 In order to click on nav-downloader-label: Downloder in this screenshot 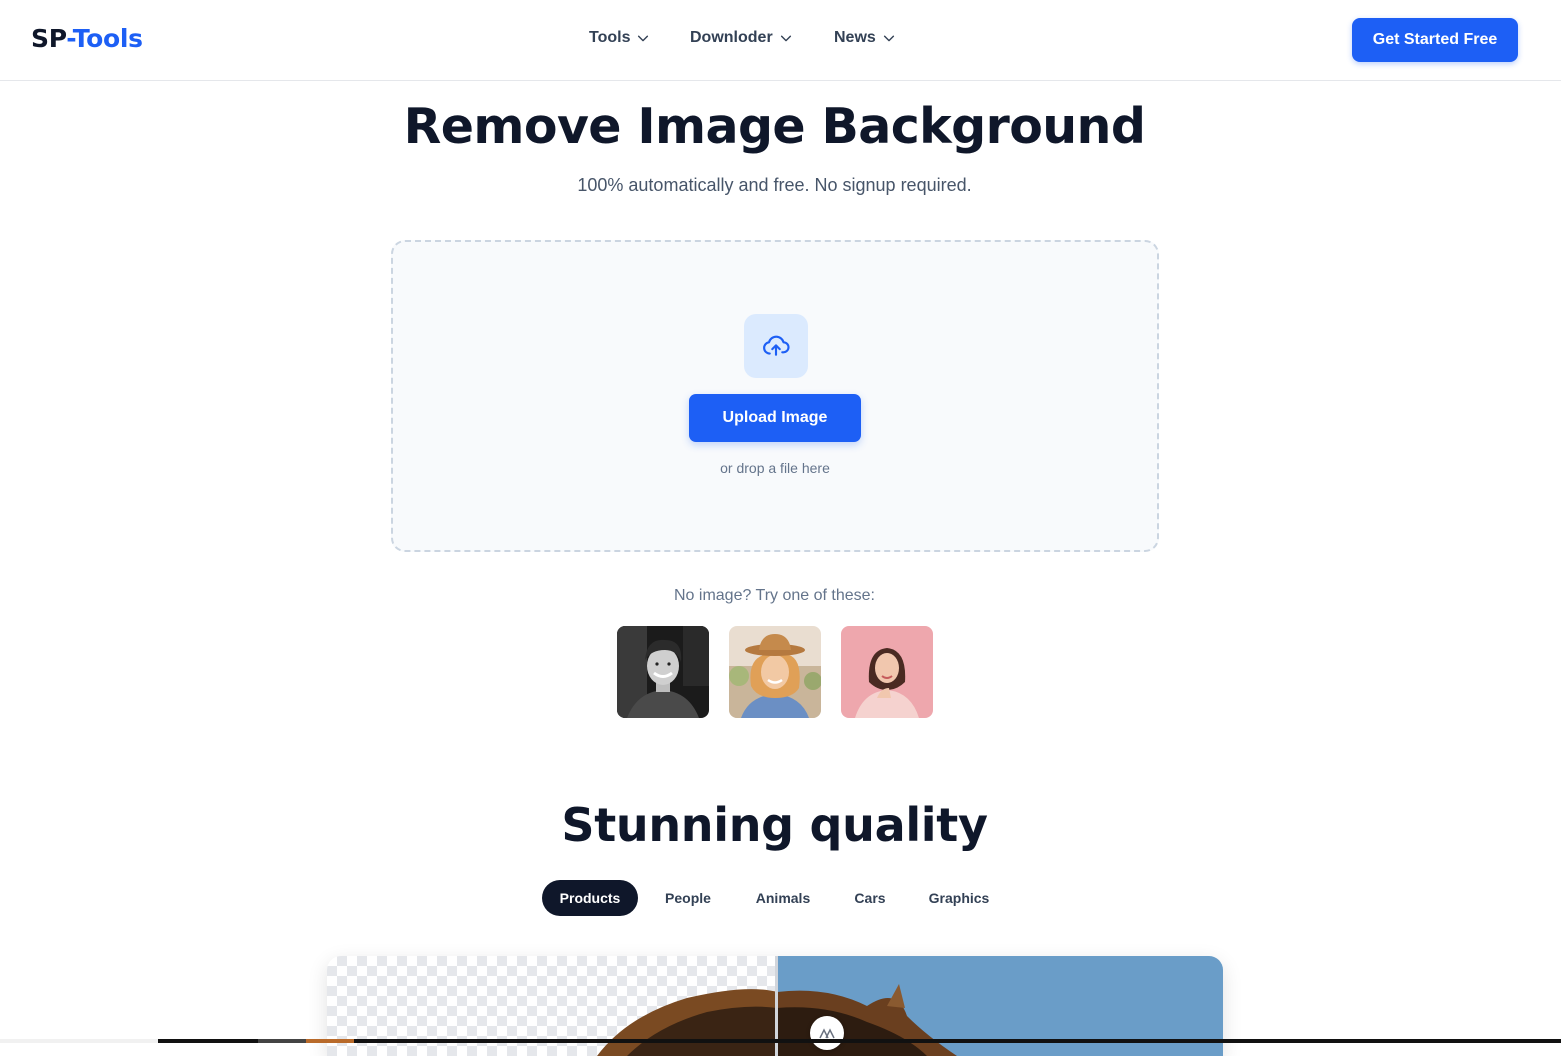, I will do `click(731, 37)`.